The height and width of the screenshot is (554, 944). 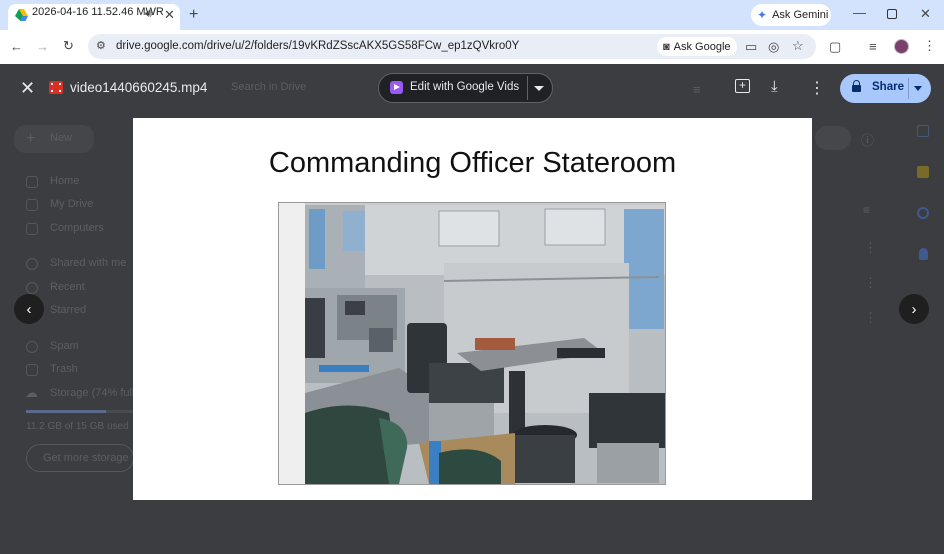 What do you see at coordinates (94, 393) in the screenshot?
I see `nav-storage: Storage (74% full)` at bounding box center [94, 393].